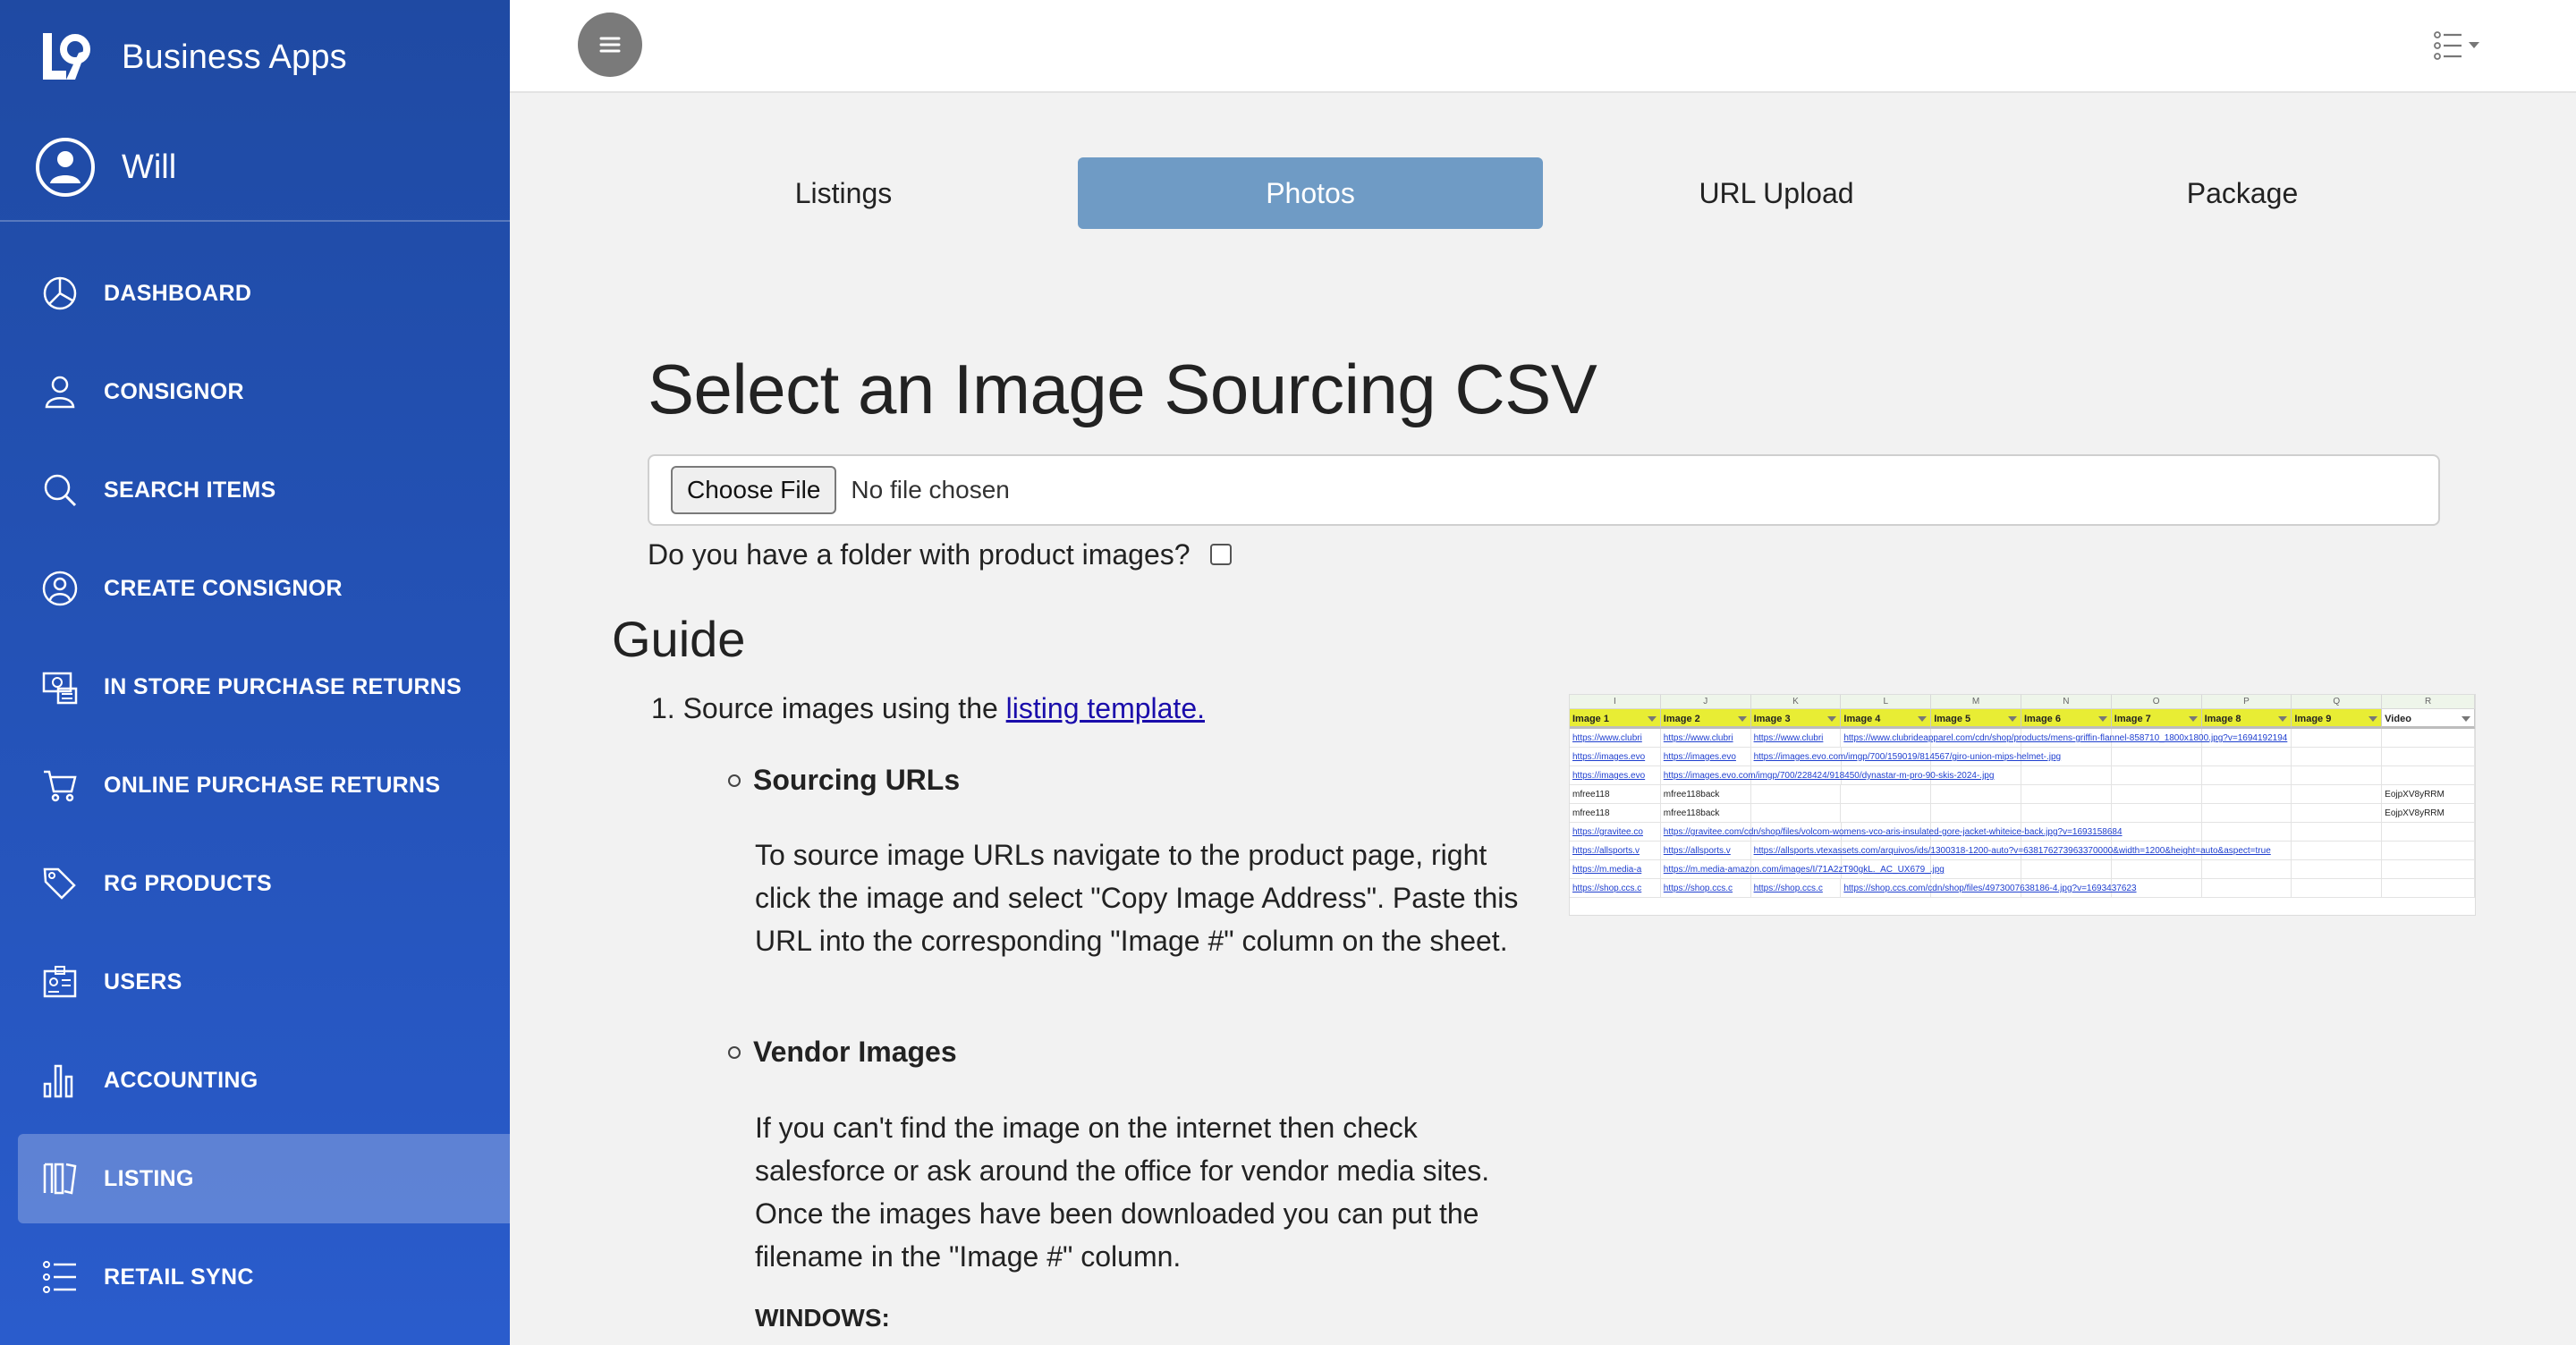  What do you see at coordinates (1615, 869) in the screenshot?
I see `sheet-cell: https://m.media-a` at bounding box center [1615, 869].